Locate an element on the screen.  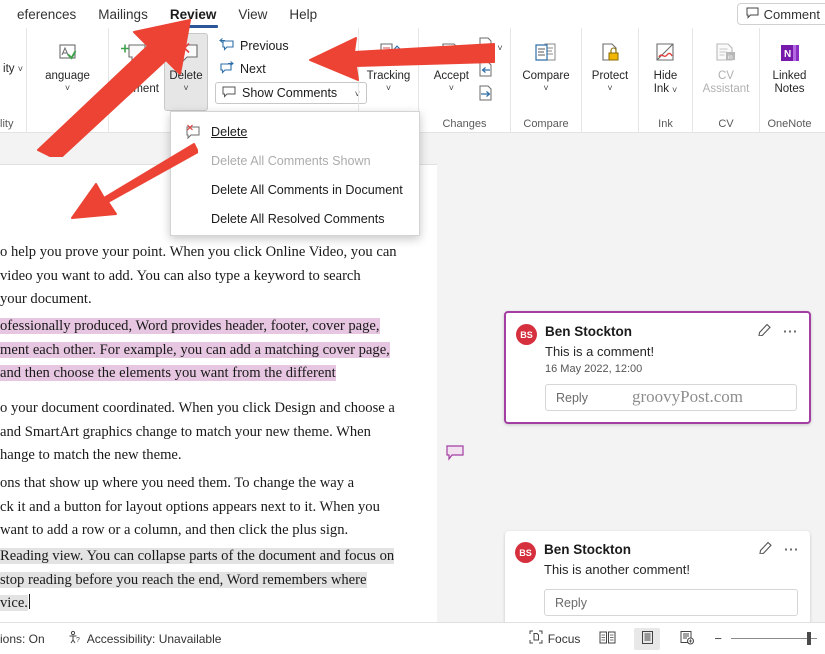
track-changes-status: ions: On is located at coordinates (22, 639).